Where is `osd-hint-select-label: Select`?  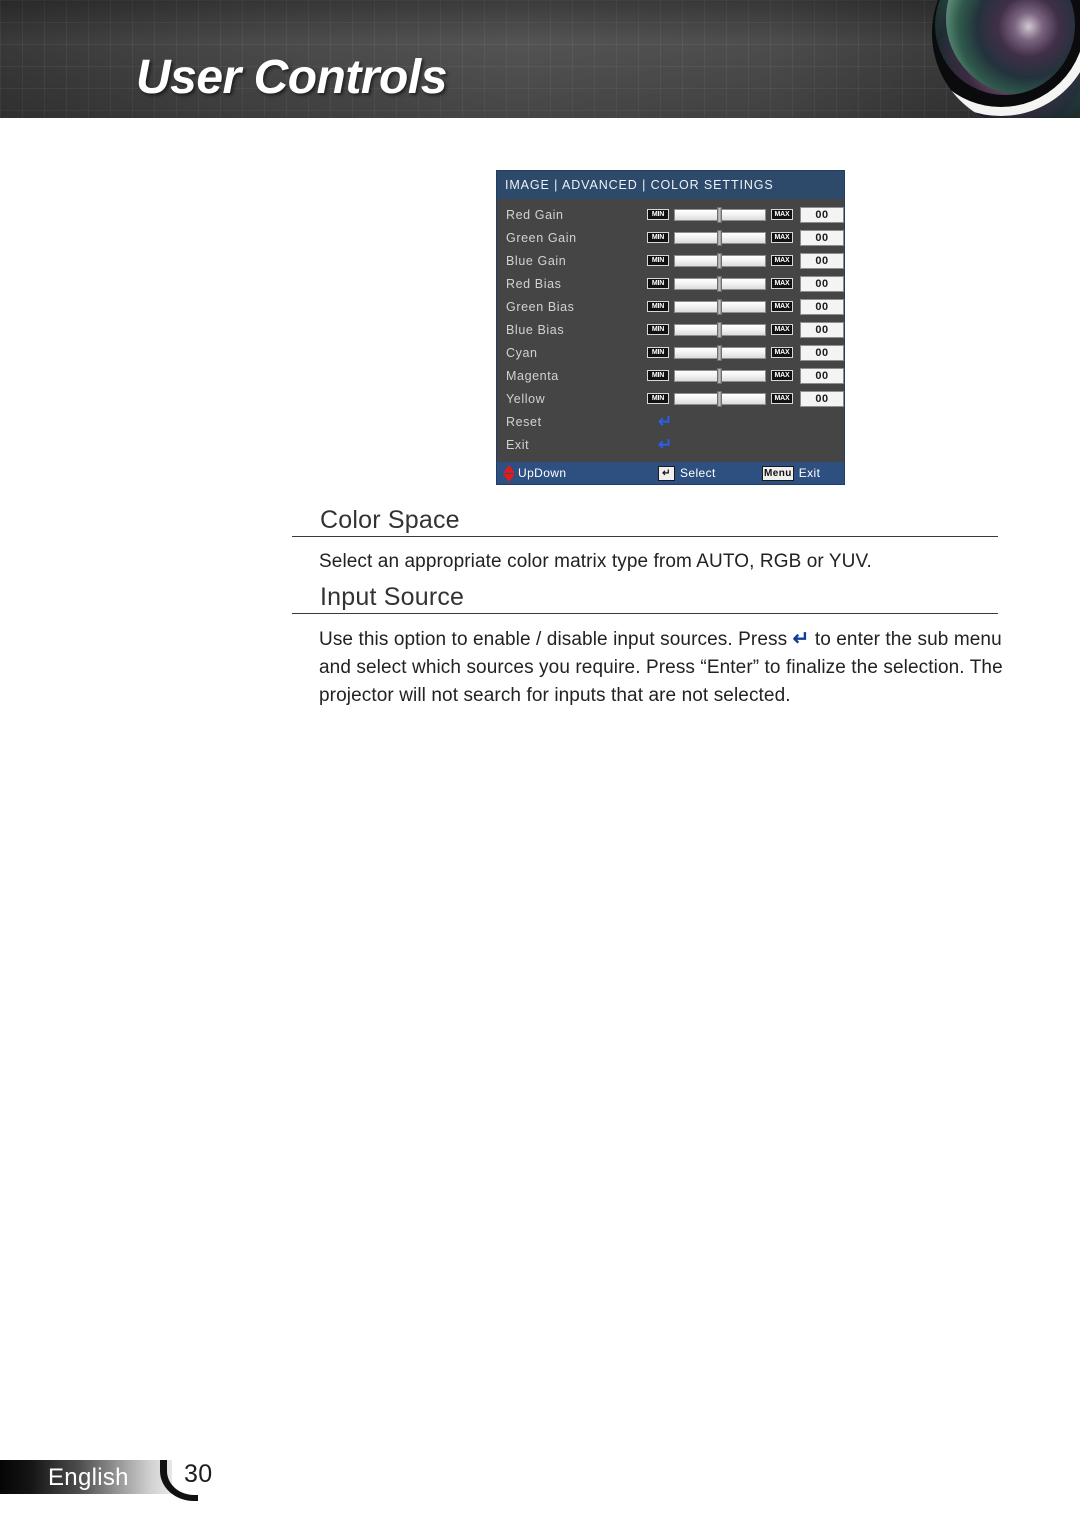 osd-hint-select-label: Select is located at coordinates (698, 473).